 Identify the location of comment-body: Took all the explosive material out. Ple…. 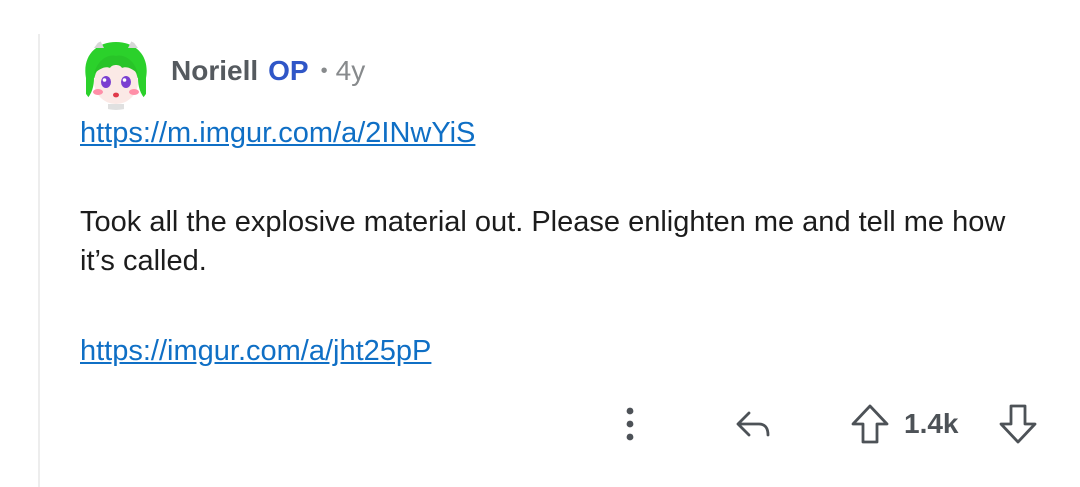
(543, 241).